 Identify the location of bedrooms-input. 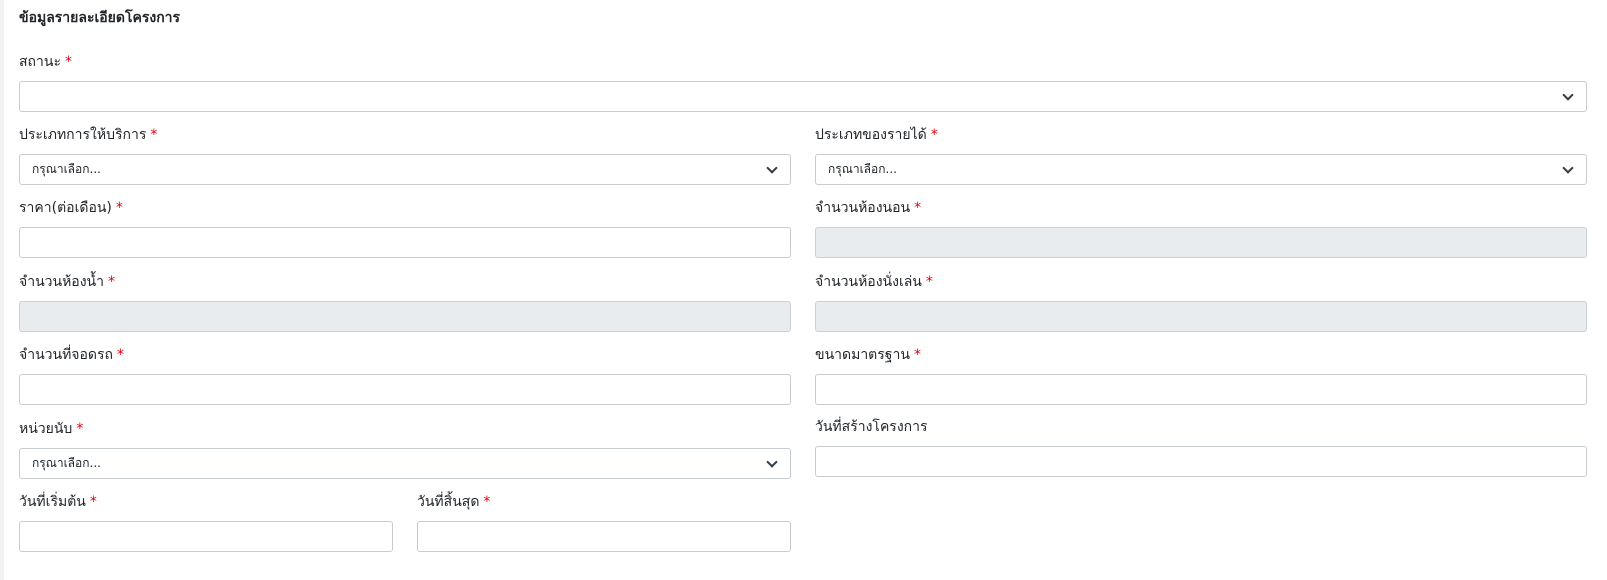
(1201, 242).